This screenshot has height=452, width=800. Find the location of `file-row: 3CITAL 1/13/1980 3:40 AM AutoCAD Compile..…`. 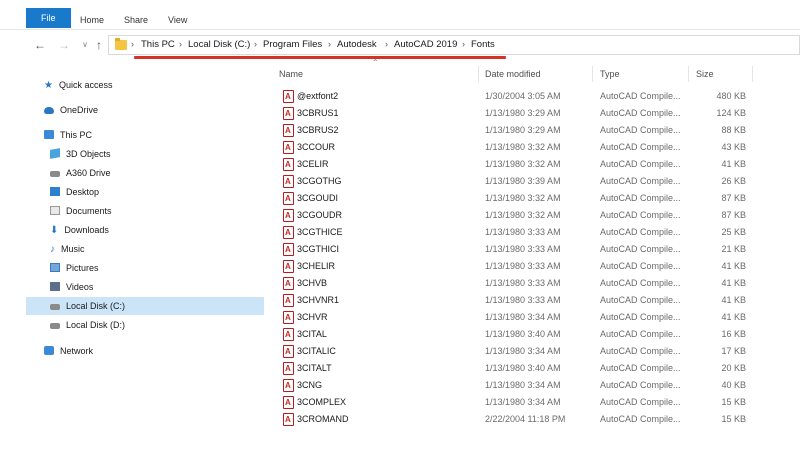

file-row: 3CITAL 1/13/1980 3:40 AM AutoCAD Compile..… is located at coordinates (516, 334).